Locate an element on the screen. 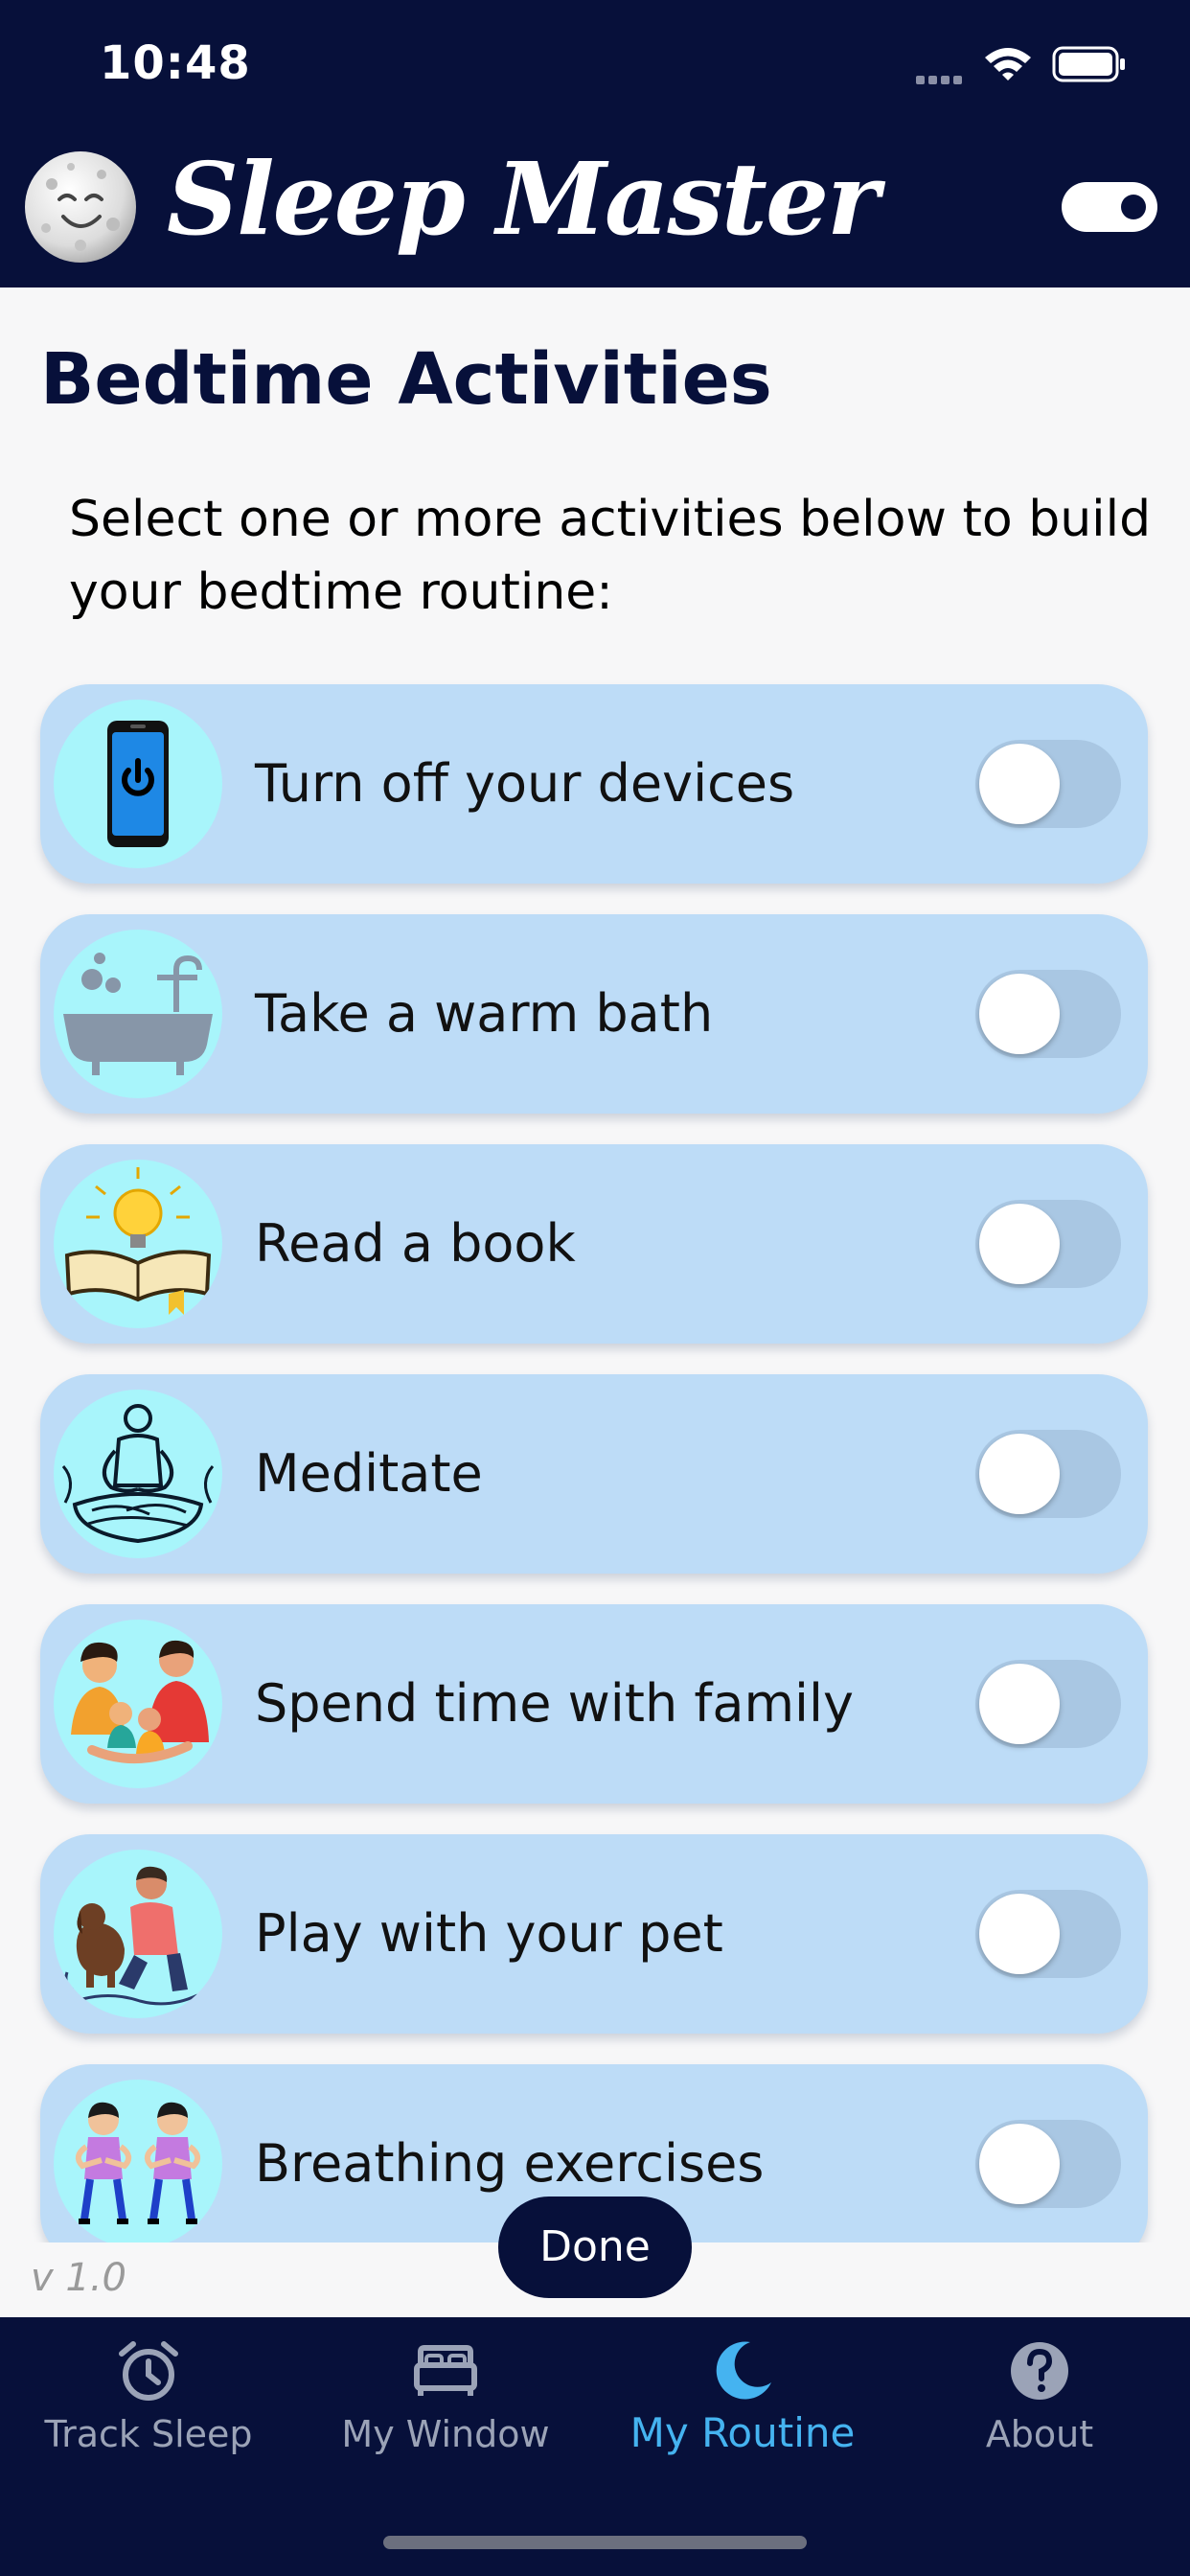 Image resolution: width=1190 pixels, height=2576 pixels. activity-switch-meditate is located at coordinates (1048, 1474).